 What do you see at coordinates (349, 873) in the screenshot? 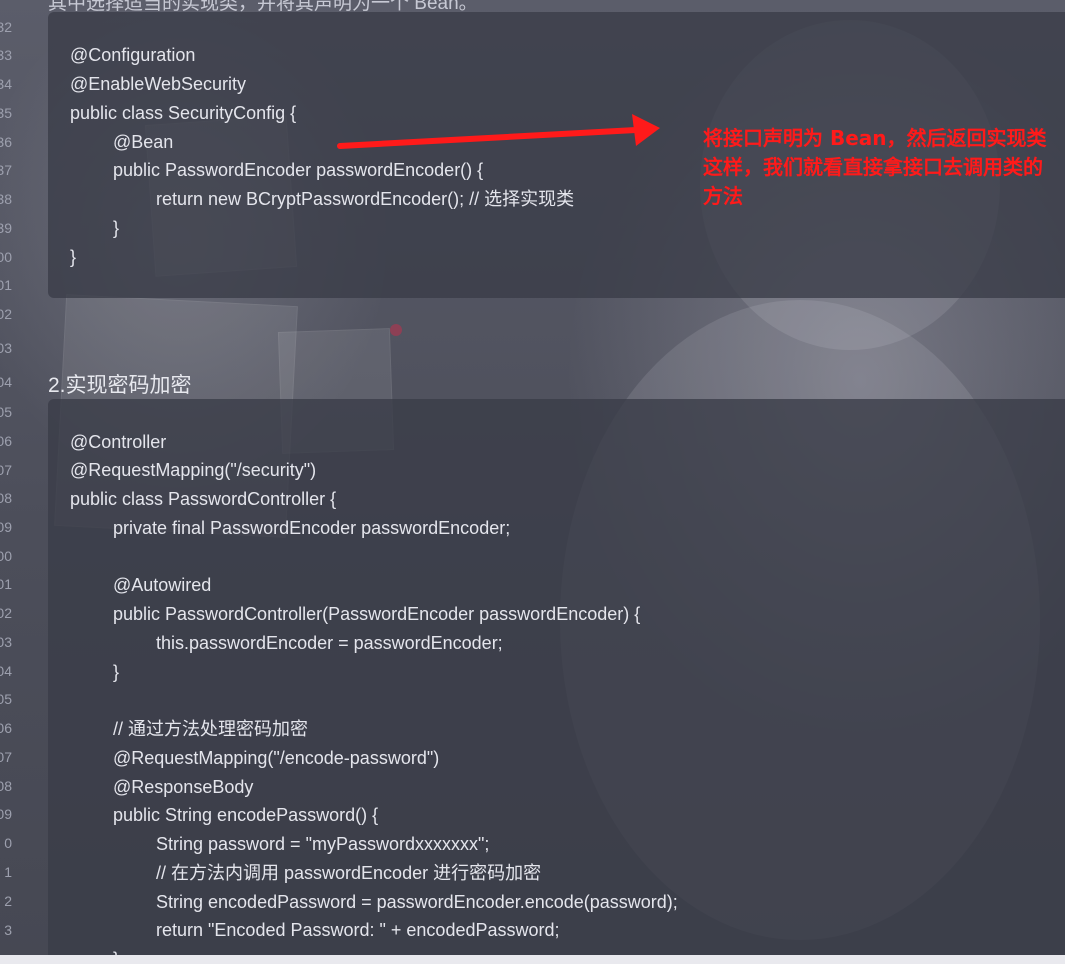
I see `code-line: // 在方法内调用 passwordEncoder 进行密码加密` at bounding box center [349, 873].